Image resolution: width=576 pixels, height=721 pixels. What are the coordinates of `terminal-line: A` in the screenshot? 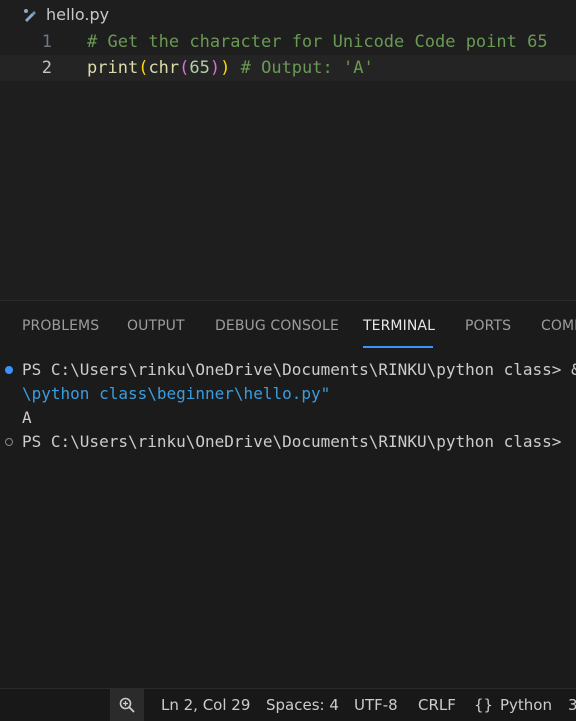 It's located at (27, 417).